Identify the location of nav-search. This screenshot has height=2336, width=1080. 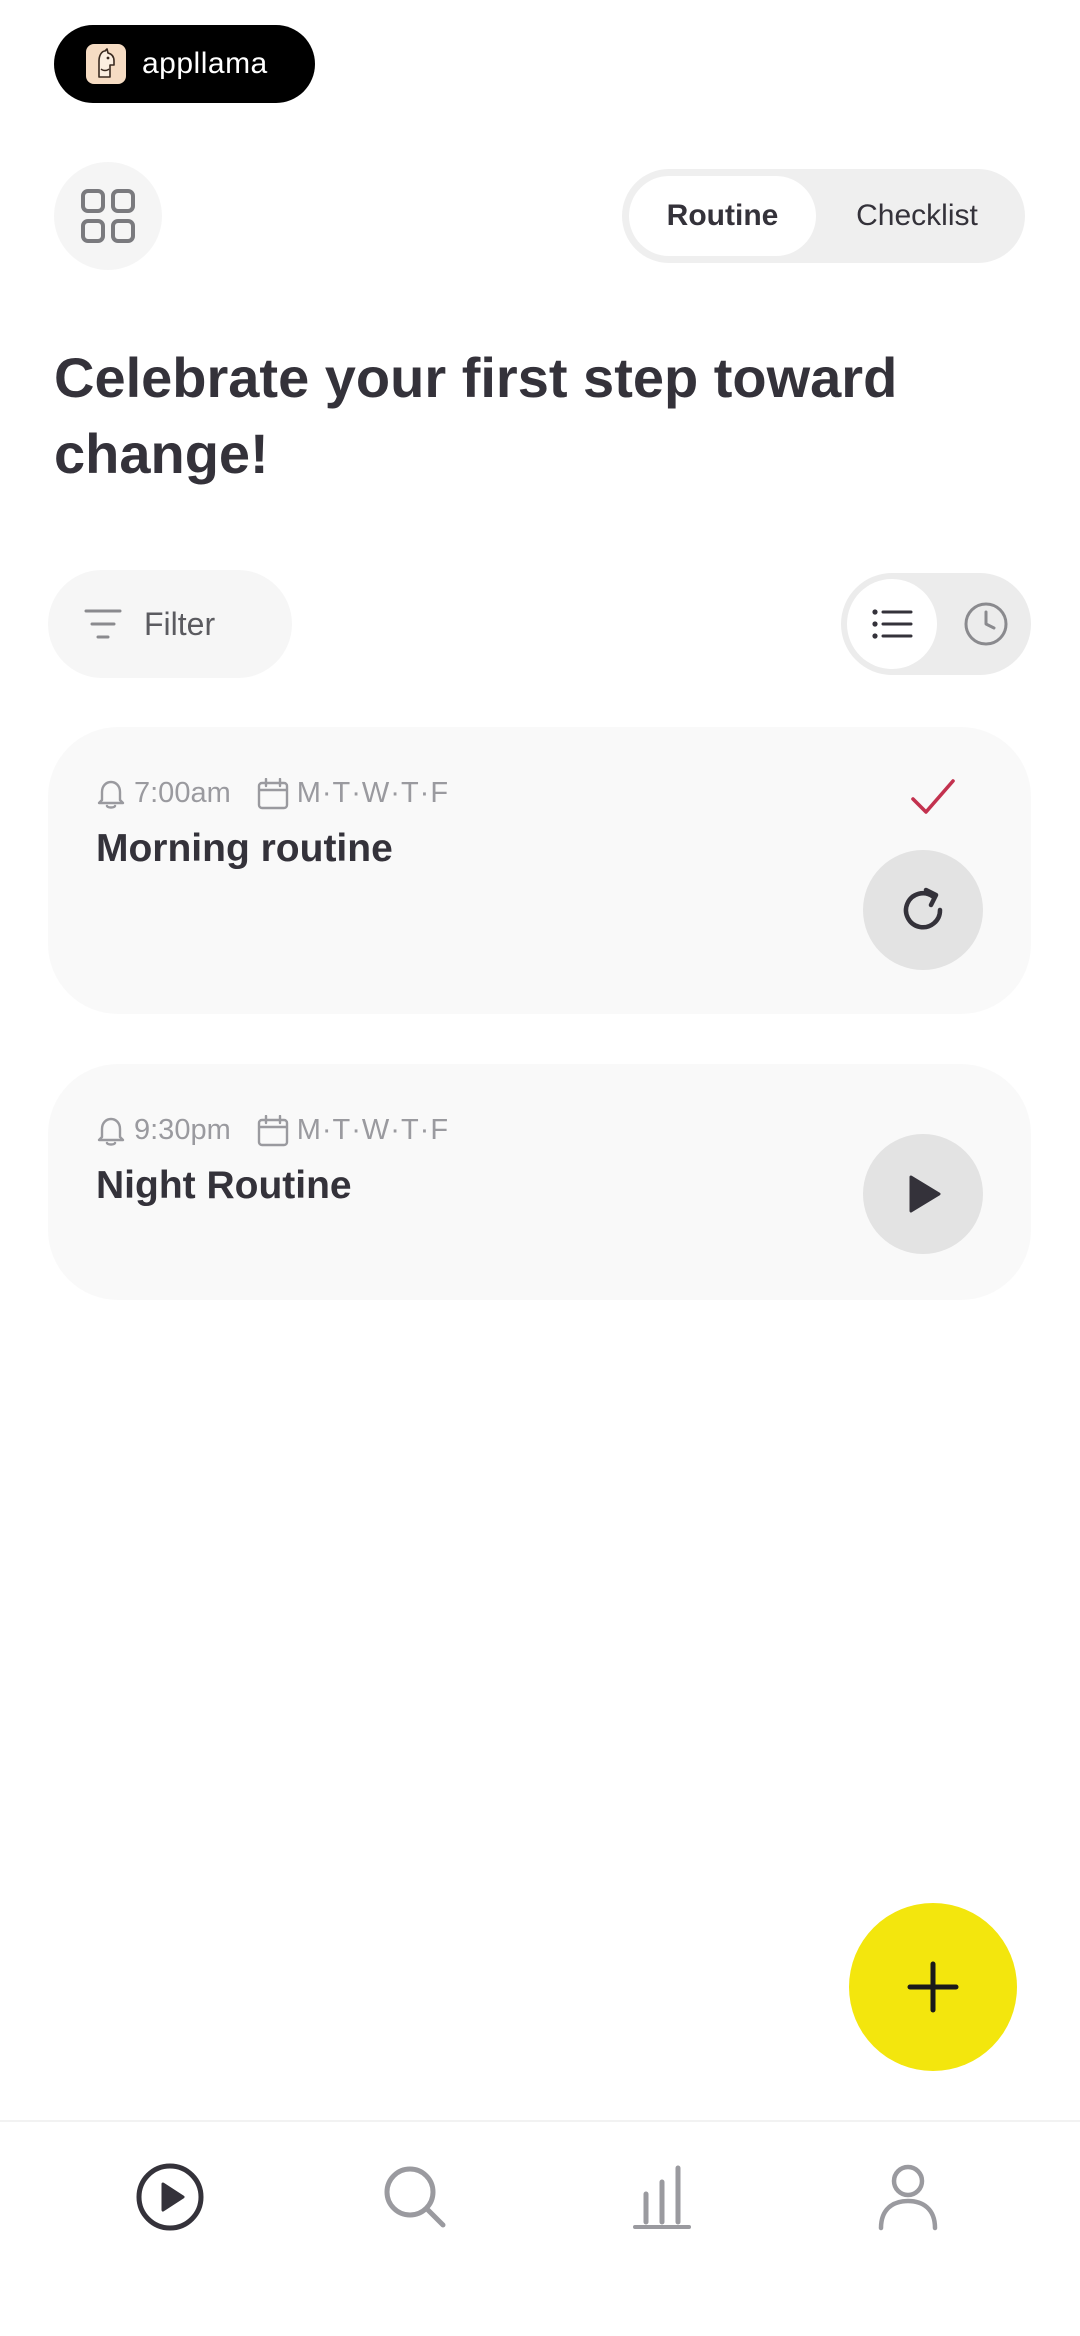
(415, 2197).